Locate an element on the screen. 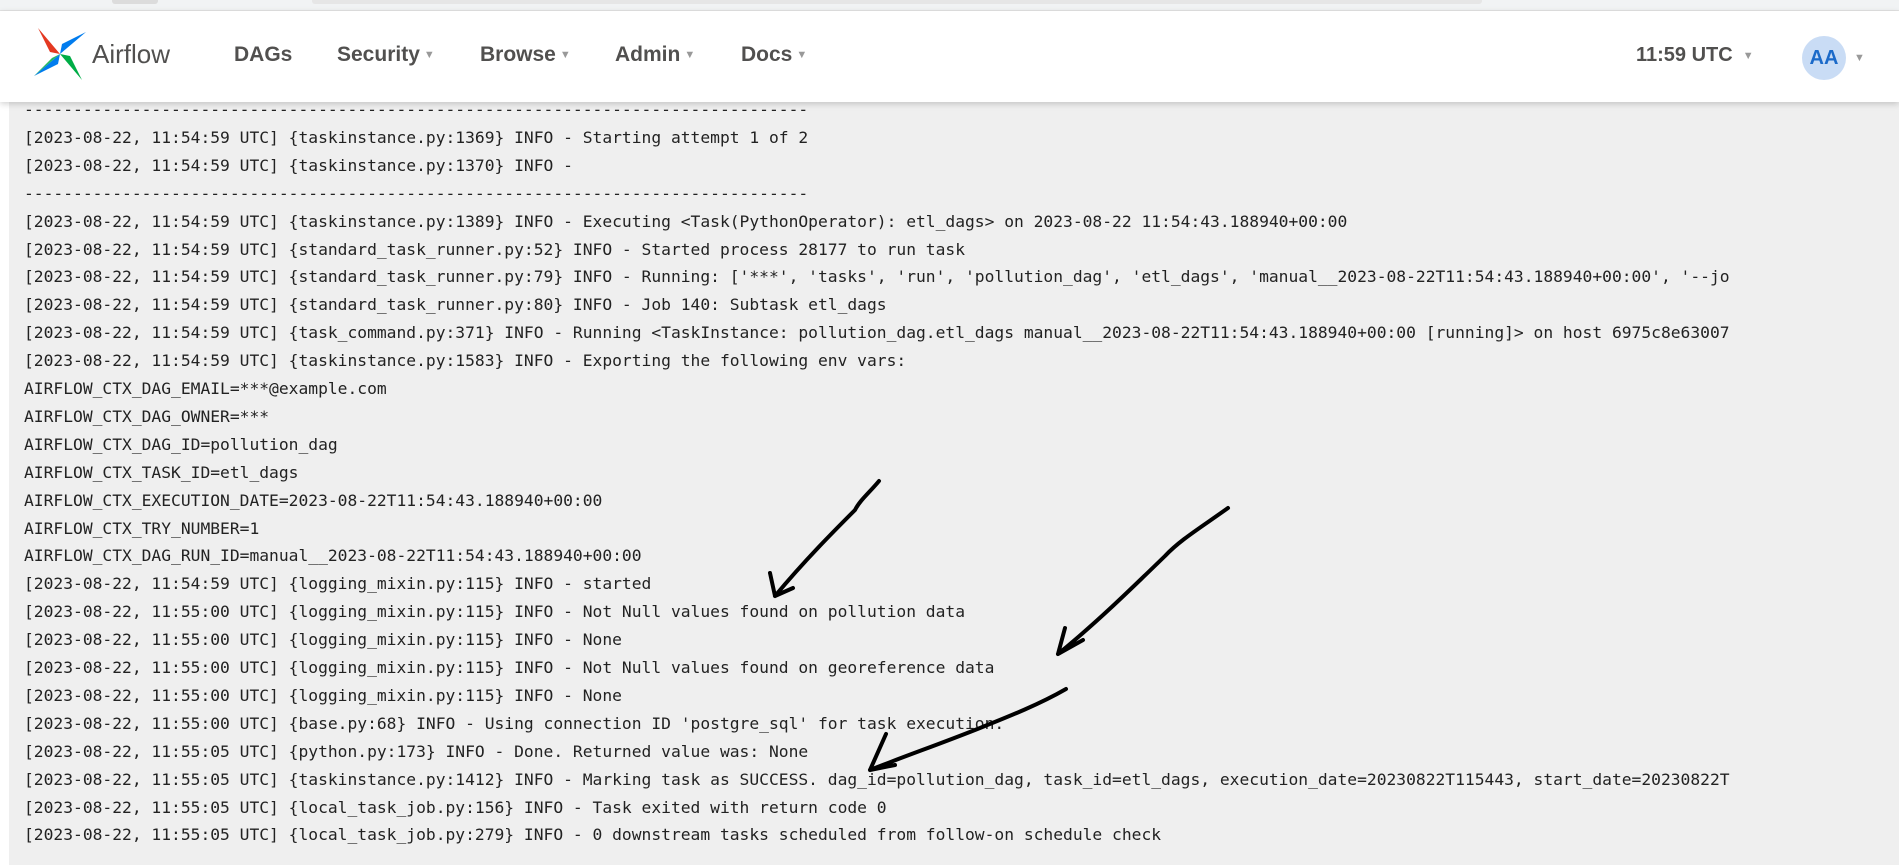 The width and height of the screenshot is (1899, 865). airflow-pinwheel-icon is located at coordinates (60, 54).